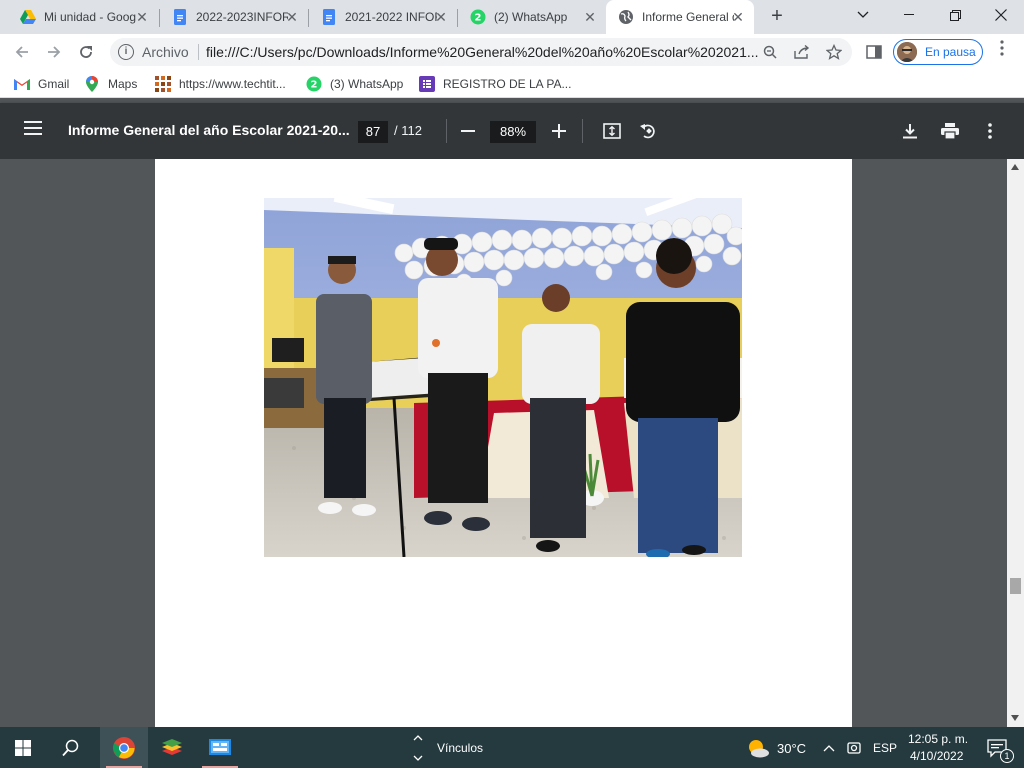 Image resolution: width=1024 pixels, height=768 pixels. I want to click on forms-icon, so click(427, 84).